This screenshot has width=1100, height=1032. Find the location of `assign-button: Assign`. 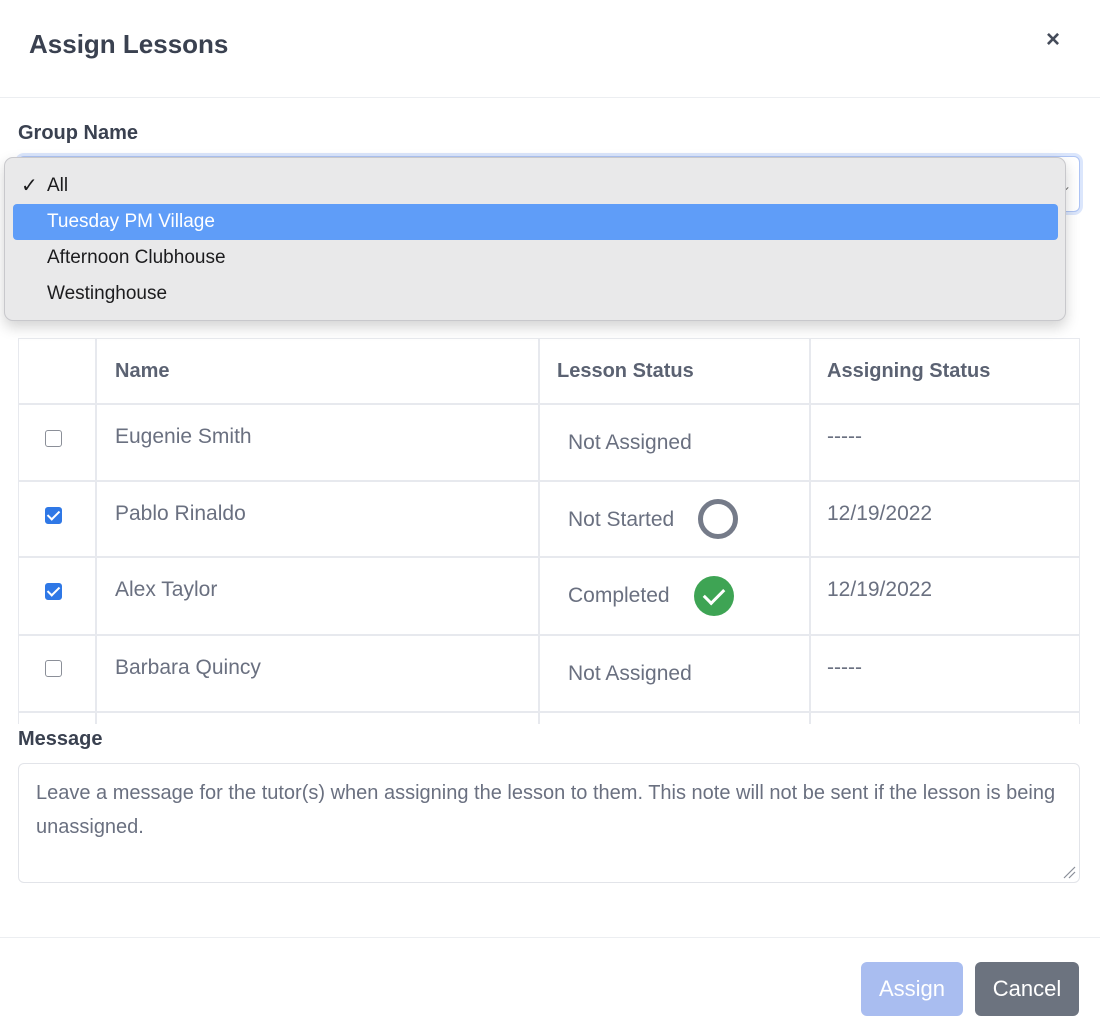

assign-button: Assign is located at coordinates (912, 989).